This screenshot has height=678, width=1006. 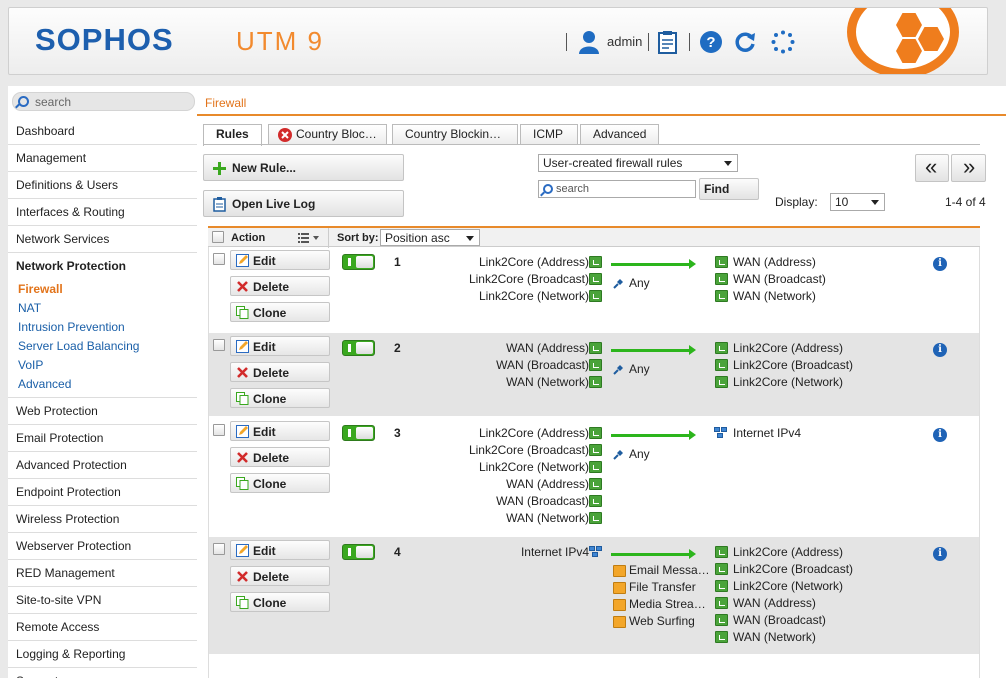 What do you see at coordinates (774, 296) in the screenshot?
I see `rule-destination: WAN (Network)` at bounding box center [774, 296].